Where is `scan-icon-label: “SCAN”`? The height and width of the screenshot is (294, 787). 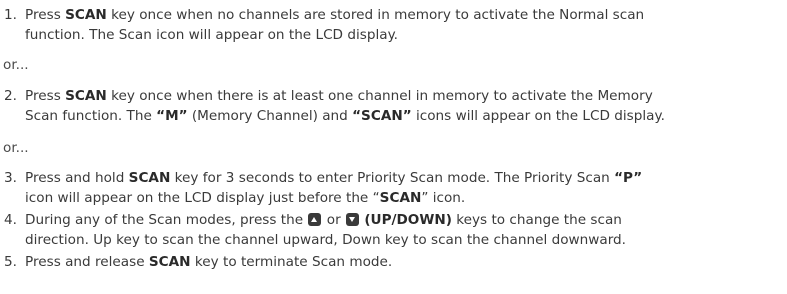 scan-icon-label: “SCAN” is located at coordinates (382, 116).